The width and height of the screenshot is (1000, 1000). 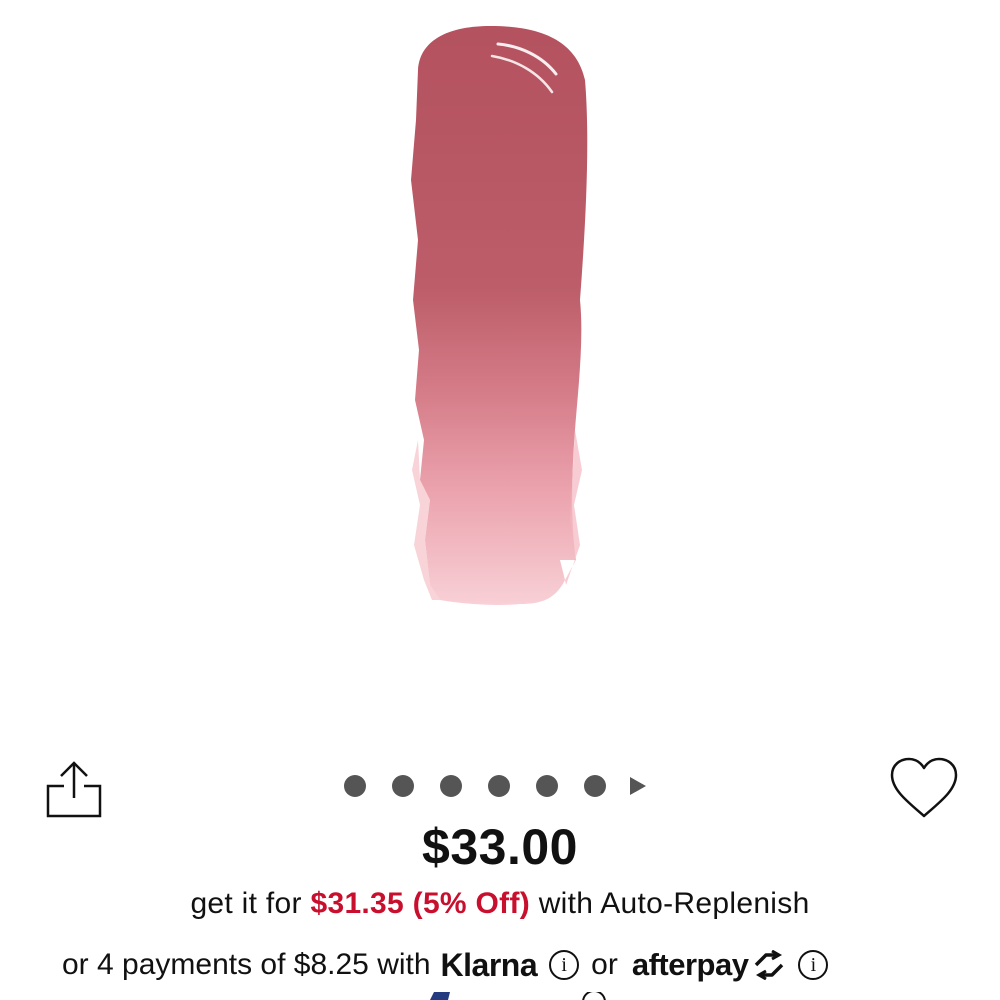 What do you see at coordinates (638, 786) in the screenshot?
I see `carousel-next-icon` at bounding box center [638, 786].